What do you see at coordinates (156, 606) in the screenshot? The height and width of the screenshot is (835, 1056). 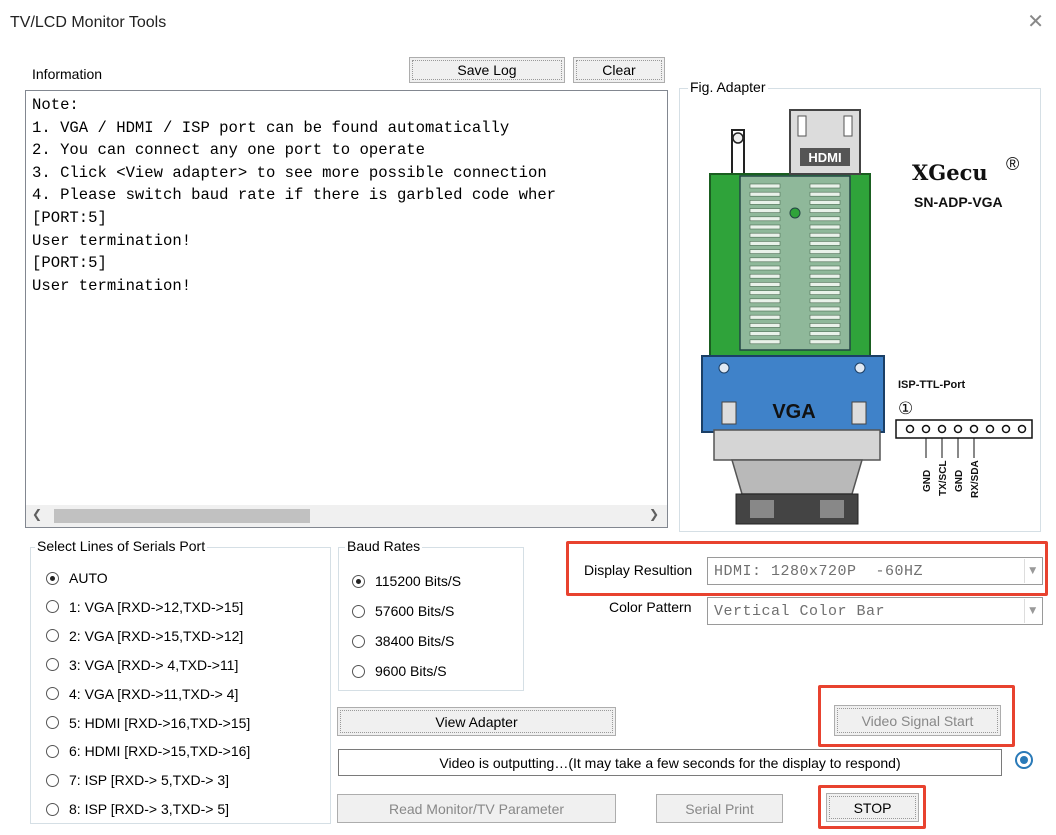 I see `serial-line-option-label: 1: VGA [RXD->12,TXD->15]` at bounding box center [156, 606].